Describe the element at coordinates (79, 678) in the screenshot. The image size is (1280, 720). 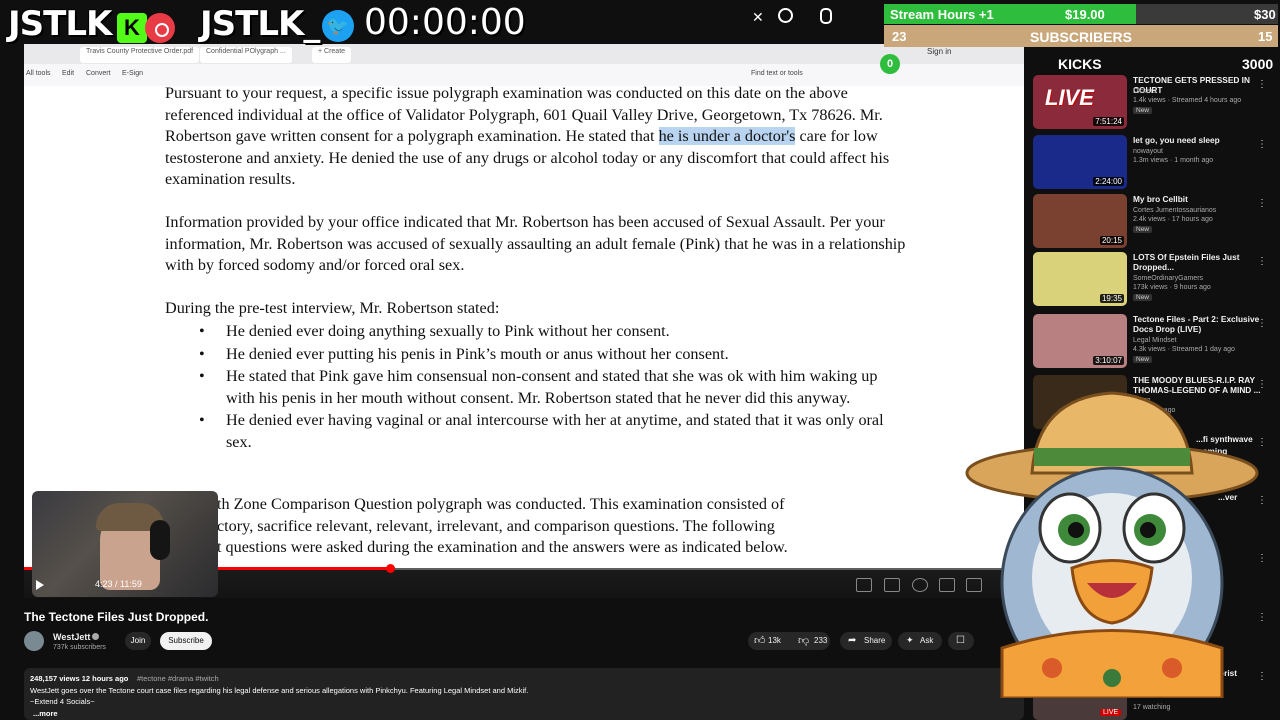
I see `video-stats: 248,157 views 12 hours ago` at that location.